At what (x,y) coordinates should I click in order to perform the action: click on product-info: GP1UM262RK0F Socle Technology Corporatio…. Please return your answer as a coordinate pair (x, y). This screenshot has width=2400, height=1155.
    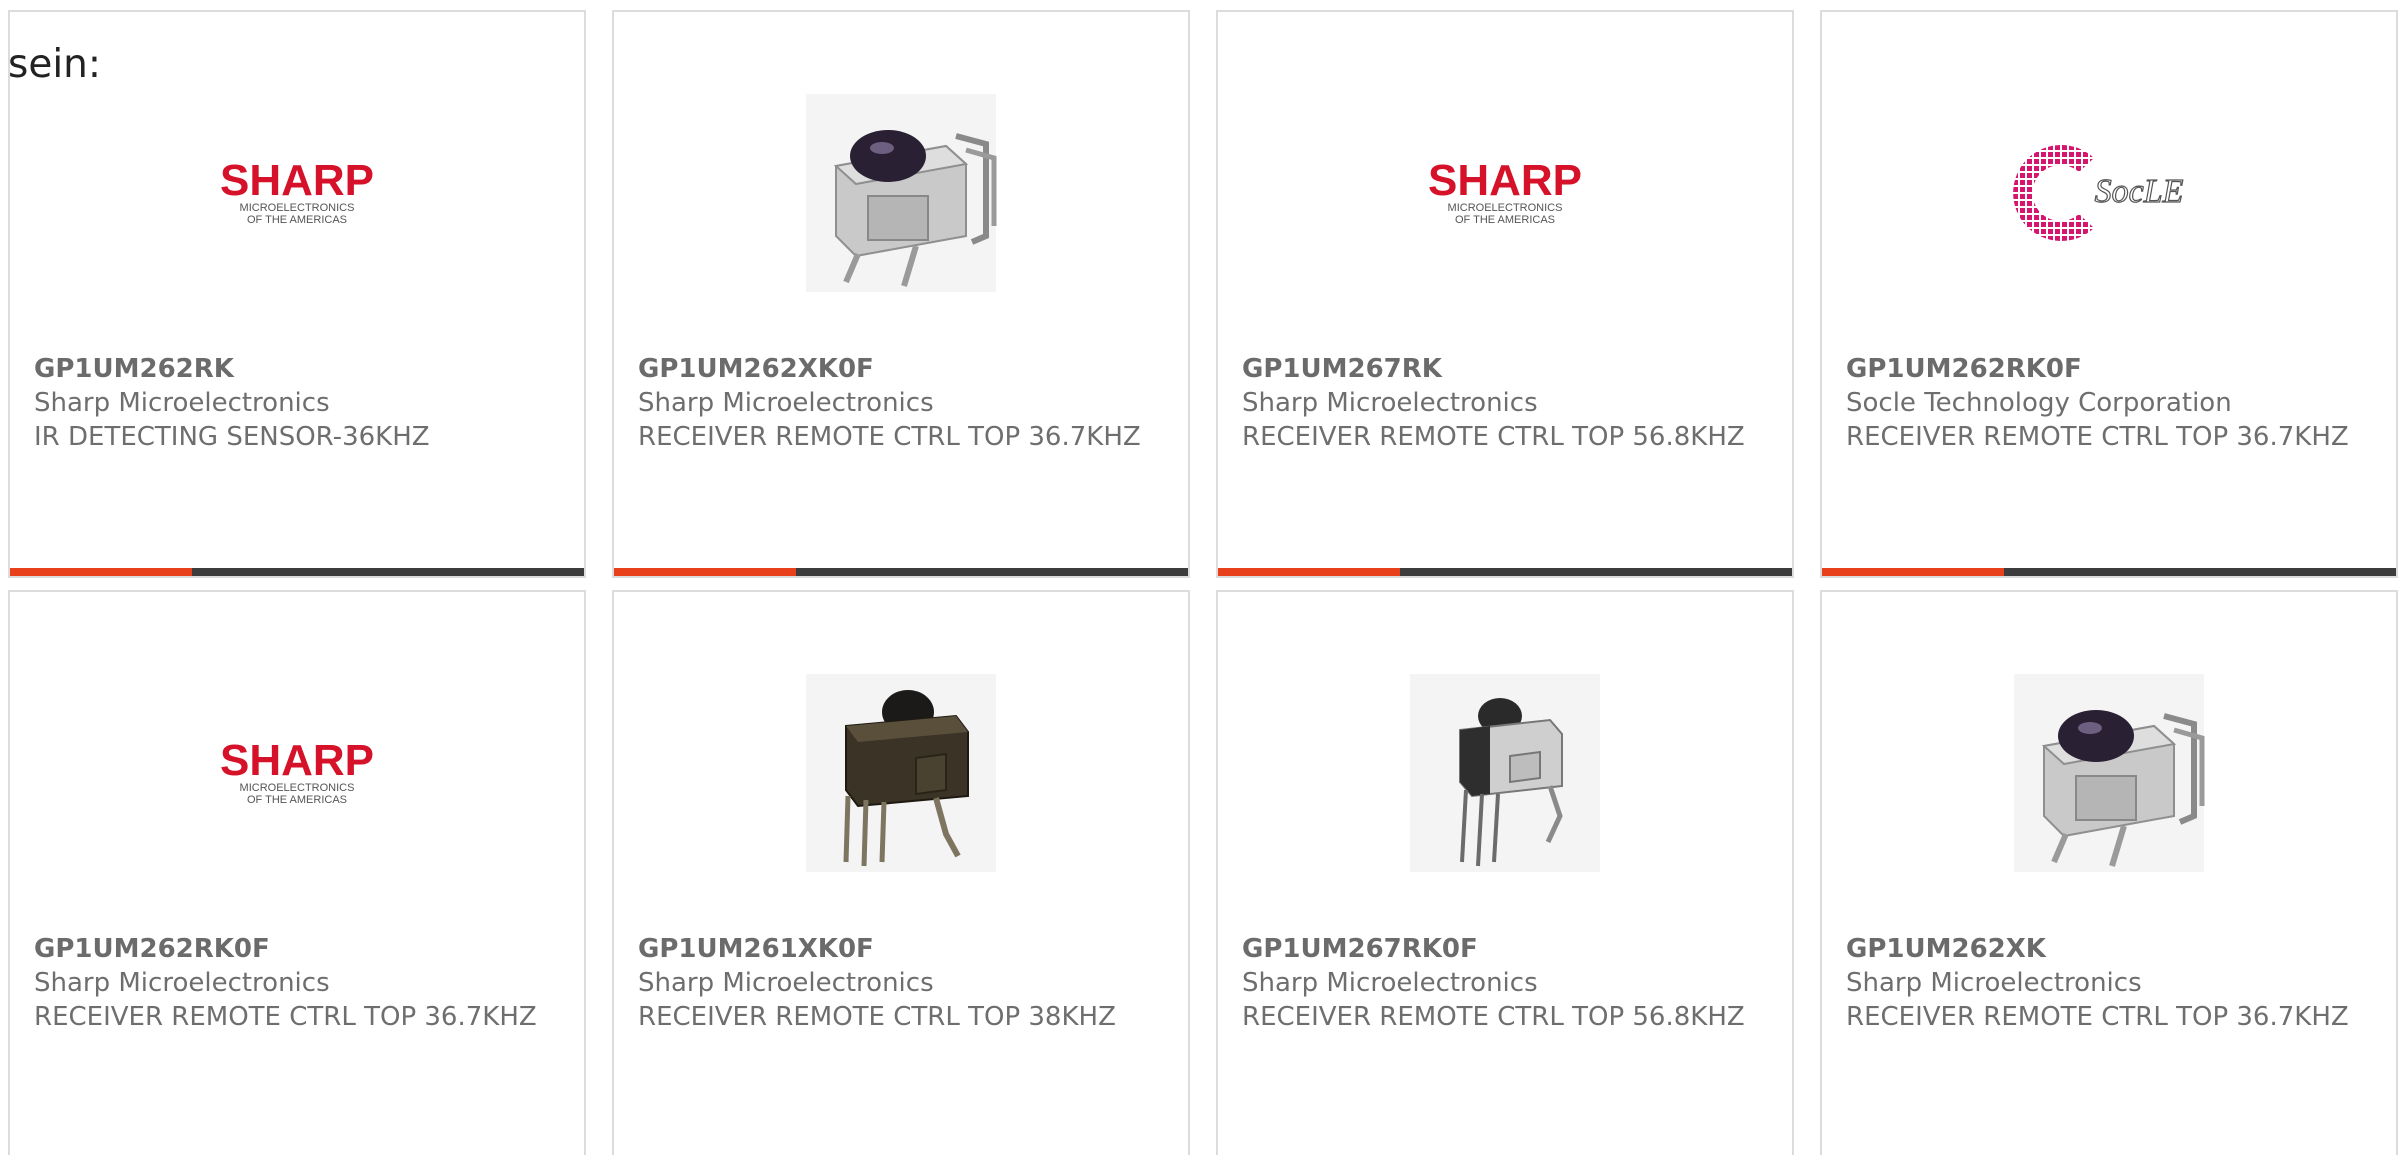
    Looking at the image, I should click on (2111, 403).